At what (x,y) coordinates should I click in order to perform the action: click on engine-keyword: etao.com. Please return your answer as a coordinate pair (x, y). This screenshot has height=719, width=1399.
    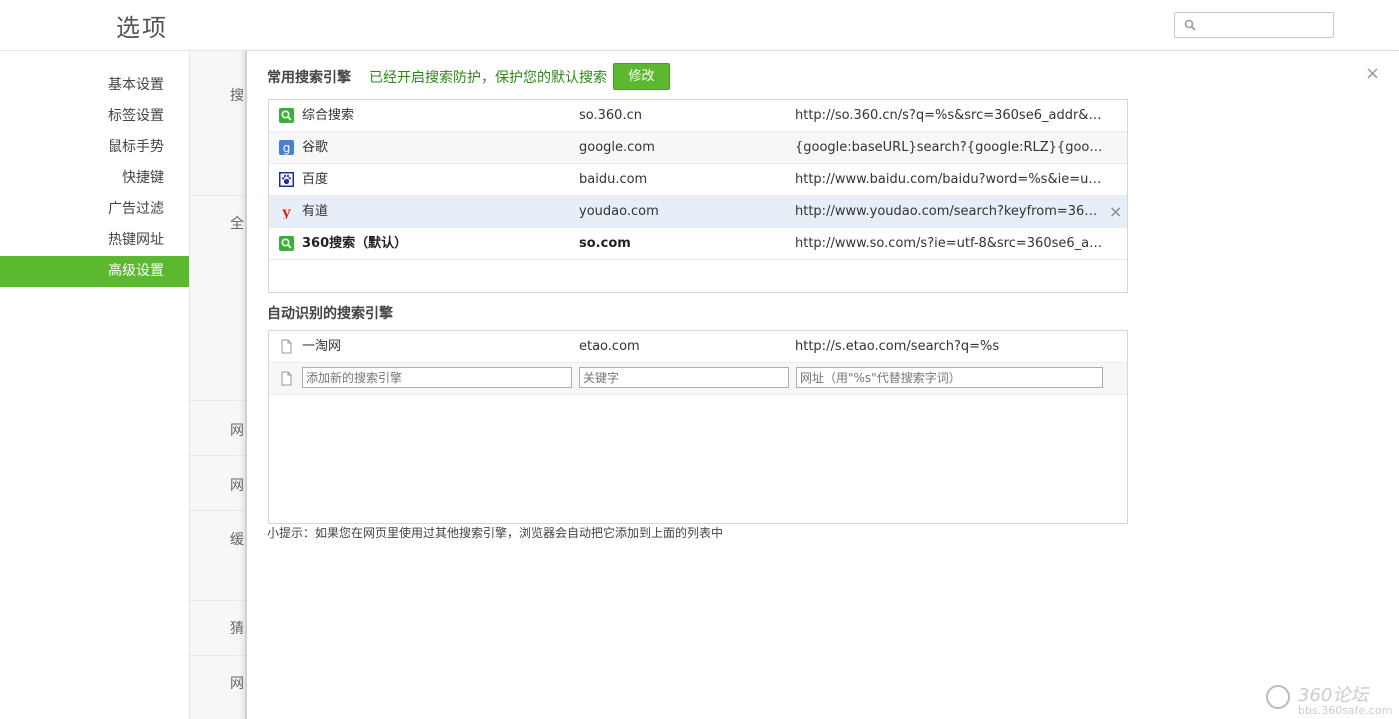
    Looking at the image, I should click on (609, 346).